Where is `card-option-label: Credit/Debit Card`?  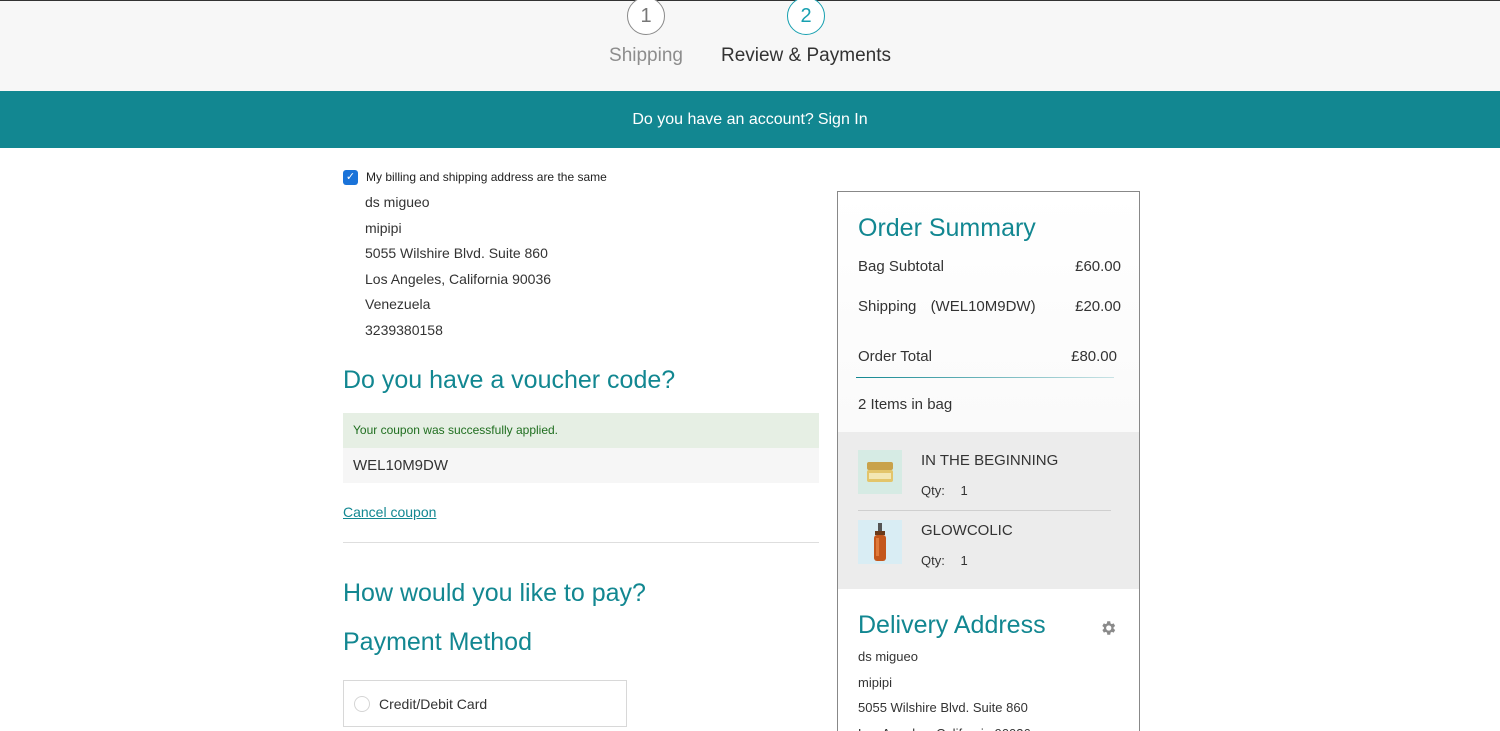
card-option-label: Credit/Debit Card is located at coordinates (433, 704).